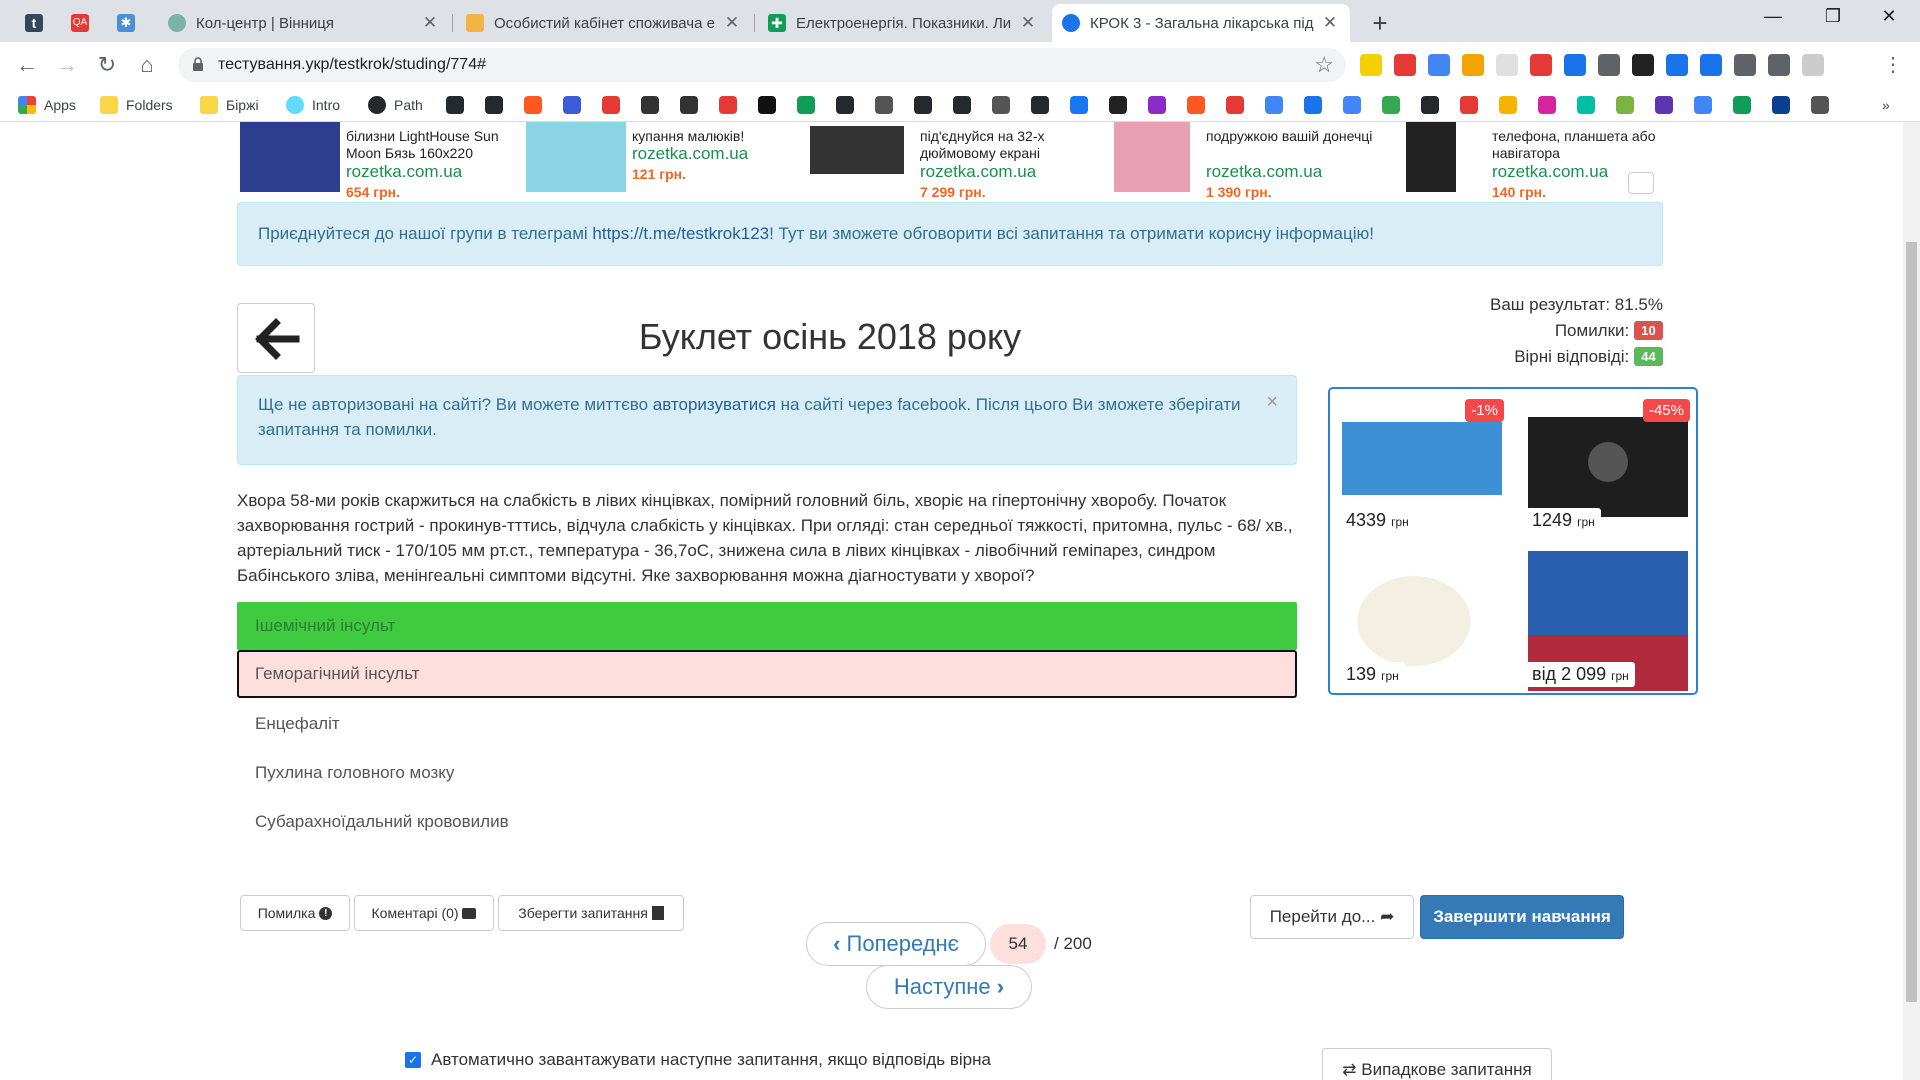  I want to click on bookmark-intro: Intro, so click(313, 105).